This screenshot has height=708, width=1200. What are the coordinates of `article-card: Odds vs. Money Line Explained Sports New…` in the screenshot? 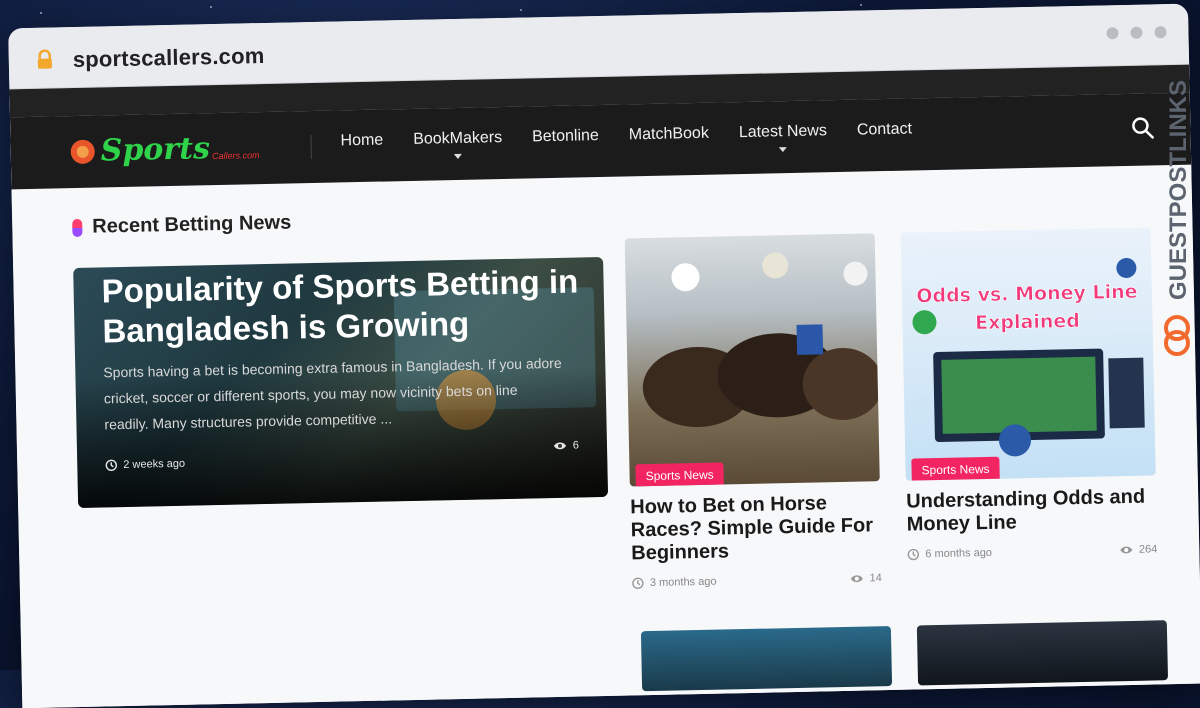 It's located at (1028, 393).